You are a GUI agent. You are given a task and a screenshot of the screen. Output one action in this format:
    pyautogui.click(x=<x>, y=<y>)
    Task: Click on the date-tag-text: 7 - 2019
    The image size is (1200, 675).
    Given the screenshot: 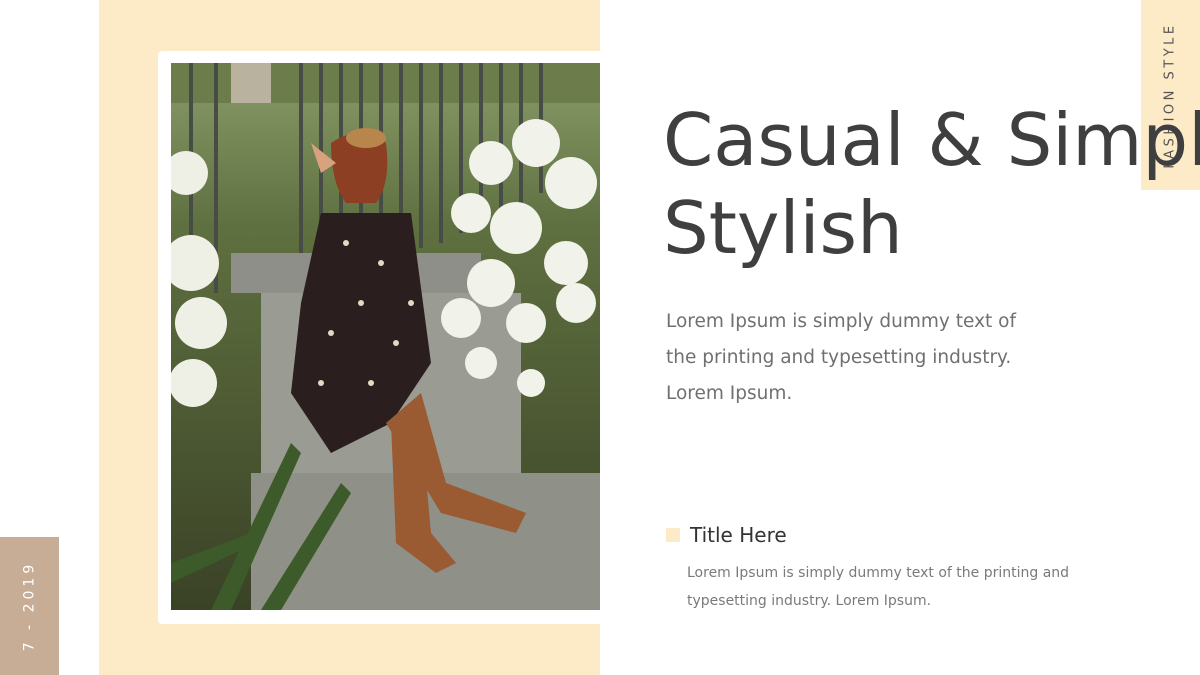 What is the action you would take?
    pyautogui.click(x=29, y=606)
    